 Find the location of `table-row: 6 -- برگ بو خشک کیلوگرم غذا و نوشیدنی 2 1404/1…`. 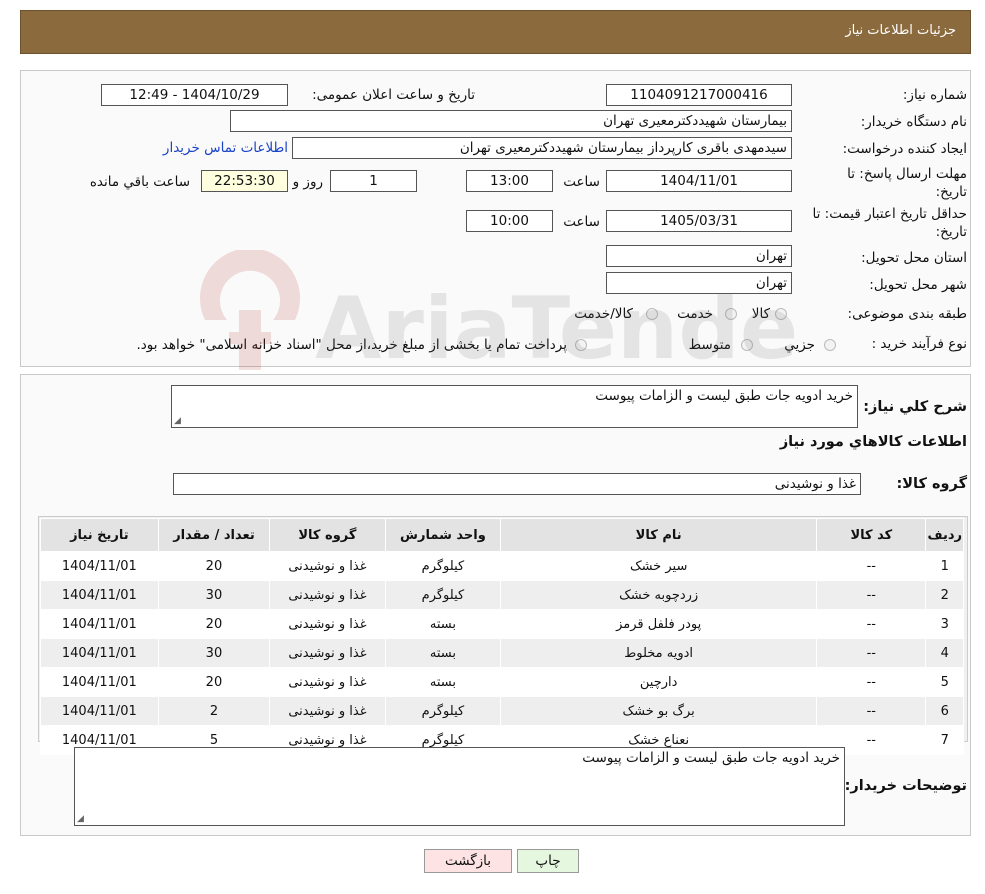

table-row: 6 -- برگ بو خشک کیلوگرم غذا و نوشیدنی 2 1404/1… is located at coordinates (502, 711).